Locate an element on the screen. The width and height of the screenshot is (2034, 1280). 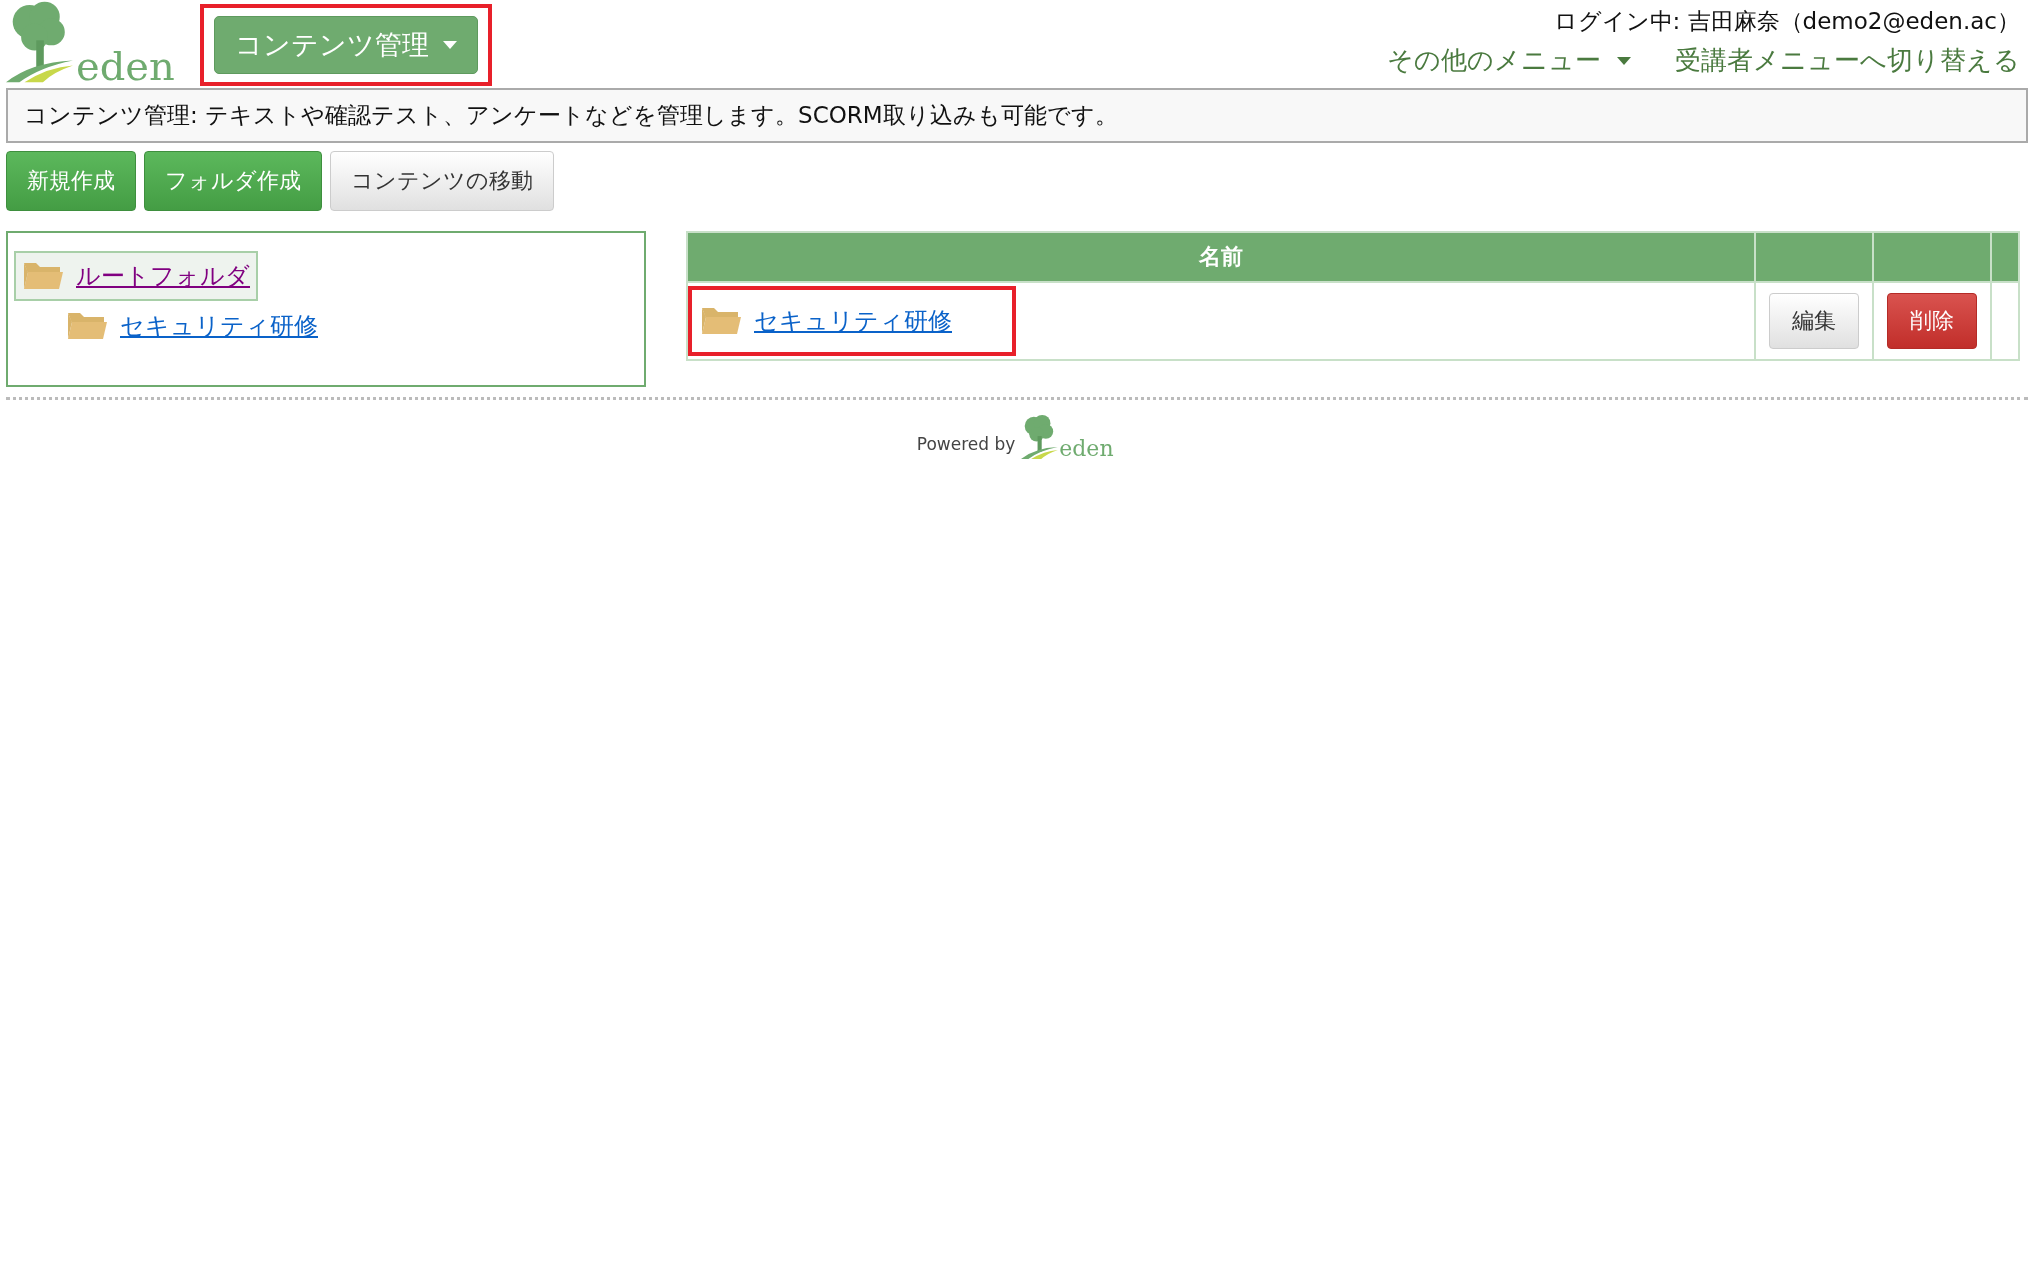
column-header: 名前 is located at coordinates (1221, 257).